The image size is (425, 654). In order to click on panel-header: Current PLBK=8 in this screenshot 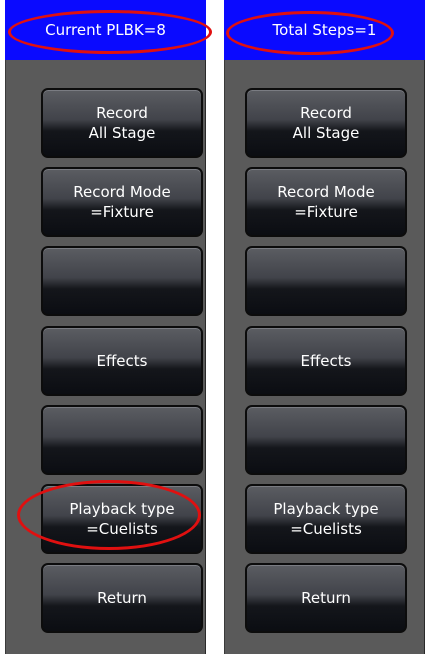, I will do `click(105, 30)`.